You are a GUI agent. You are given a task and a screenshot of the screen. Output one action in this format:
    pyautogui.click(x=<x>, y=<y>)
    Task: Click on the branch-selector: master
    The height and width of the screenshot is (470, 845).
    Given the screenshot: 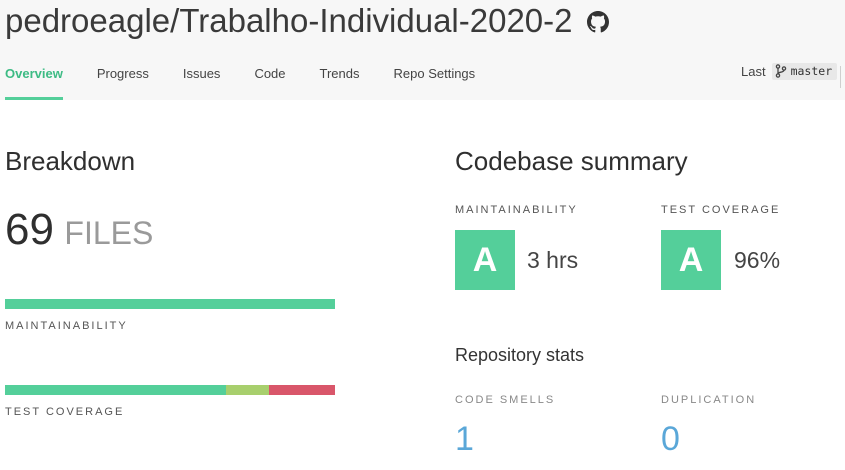 What is the action you would take?
    pyautogui.click(x=804, y=71)
    